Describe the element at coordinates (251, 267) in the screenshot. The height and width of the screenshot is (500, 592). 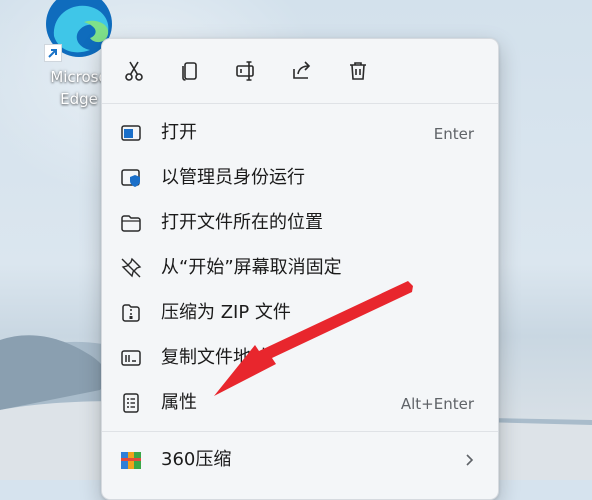
I see `menu-item-label: 从“开始”屏幕取消固定` at that location.